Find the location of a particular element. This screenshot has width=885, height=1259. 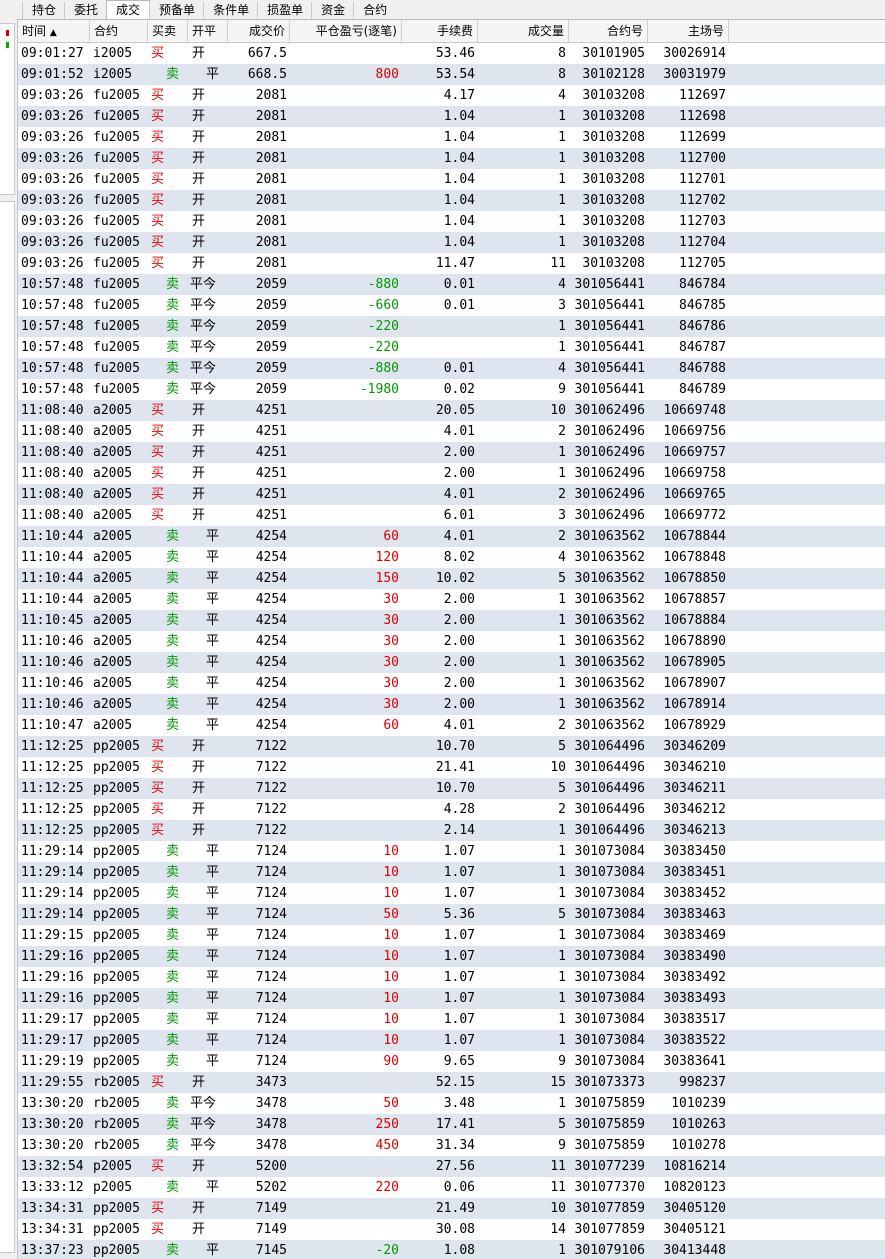

column-header-contract: 合约 is located at coordinates (119, 31).